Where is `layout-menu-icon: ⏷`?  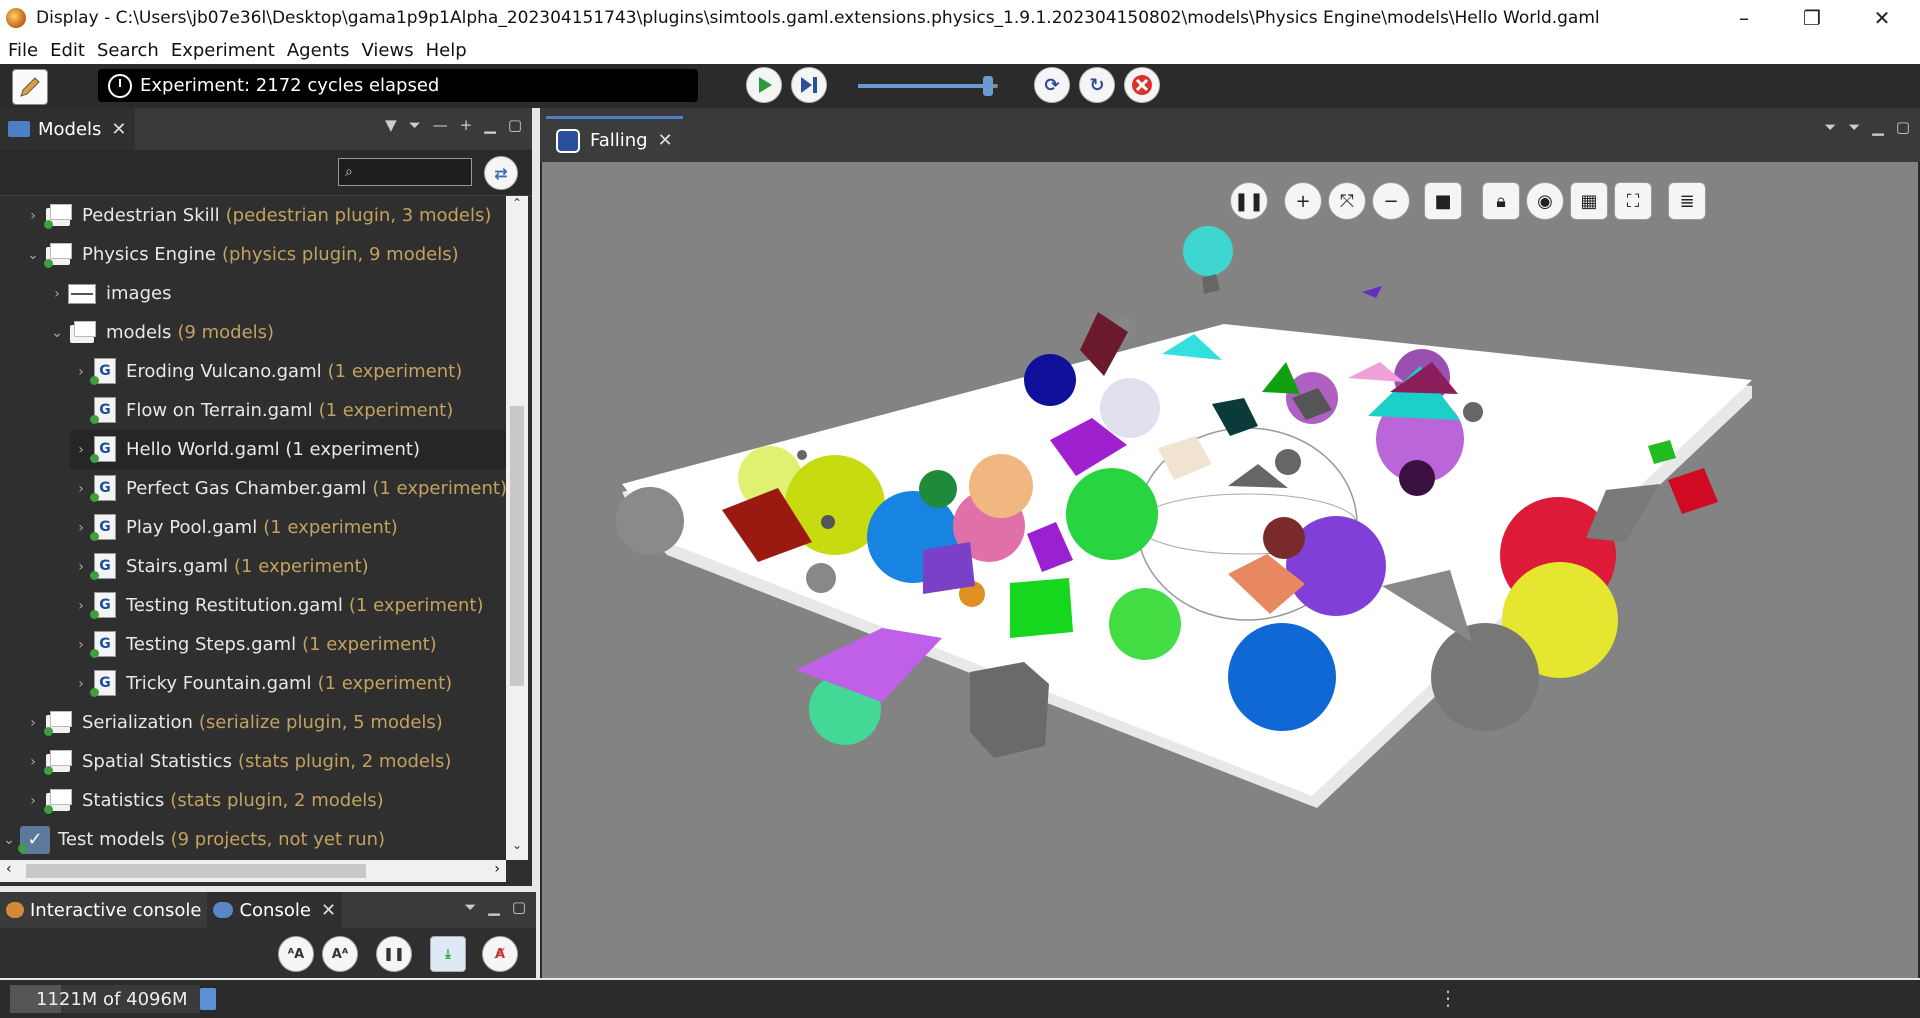 layout-menu-icon: ⏷ is located at coordinates (1854, 127).